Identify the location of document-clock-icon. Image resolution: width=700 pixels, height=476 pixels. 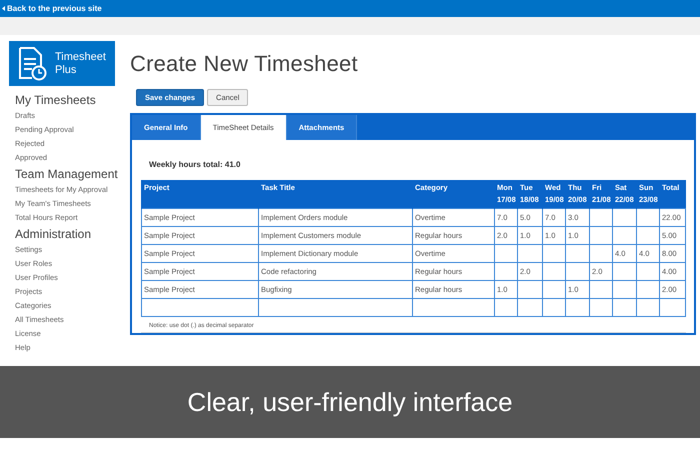
(32, 63).